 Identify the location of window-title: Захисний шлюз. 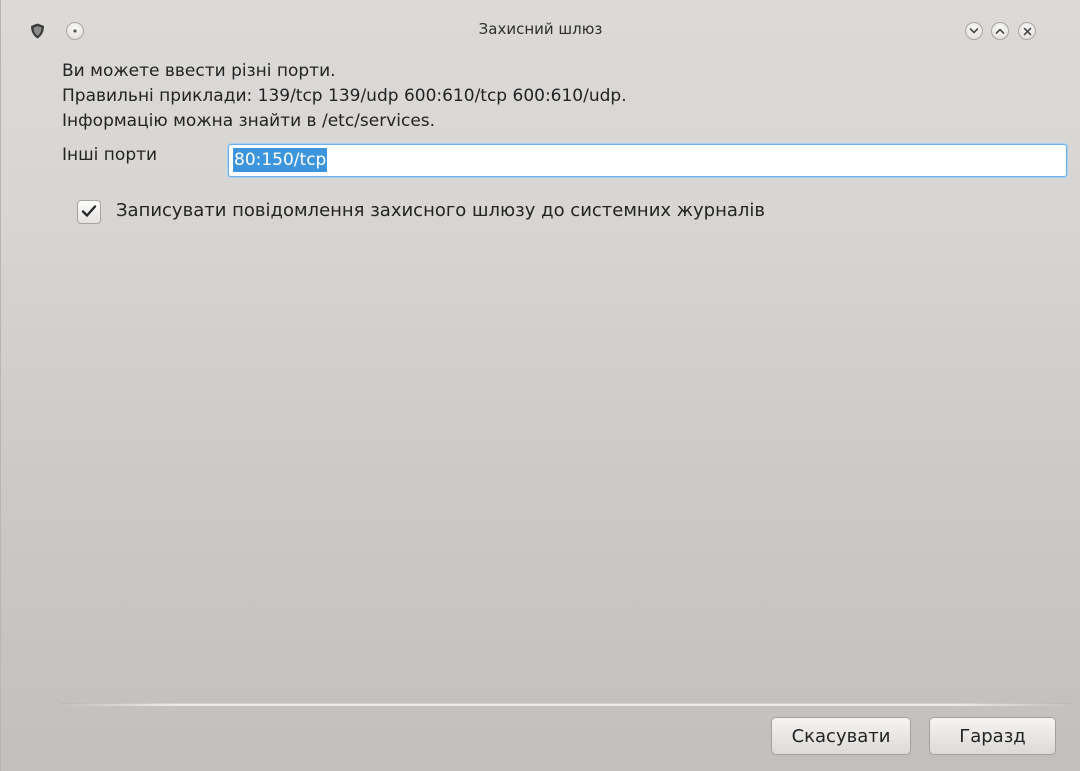
(540, 29).